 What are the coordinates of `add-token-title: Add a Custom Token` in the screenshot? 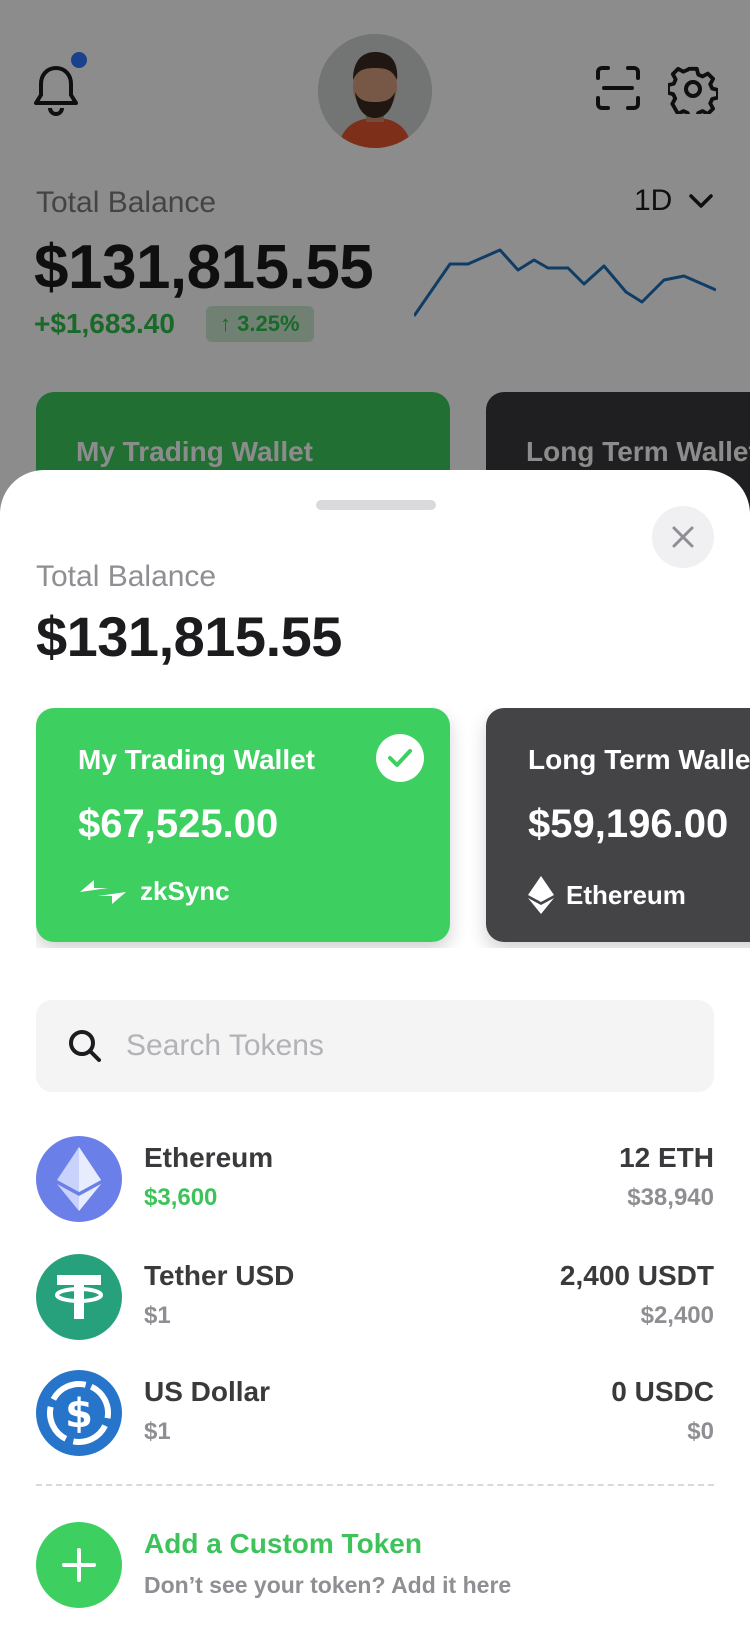 It's located at (283, 1544).